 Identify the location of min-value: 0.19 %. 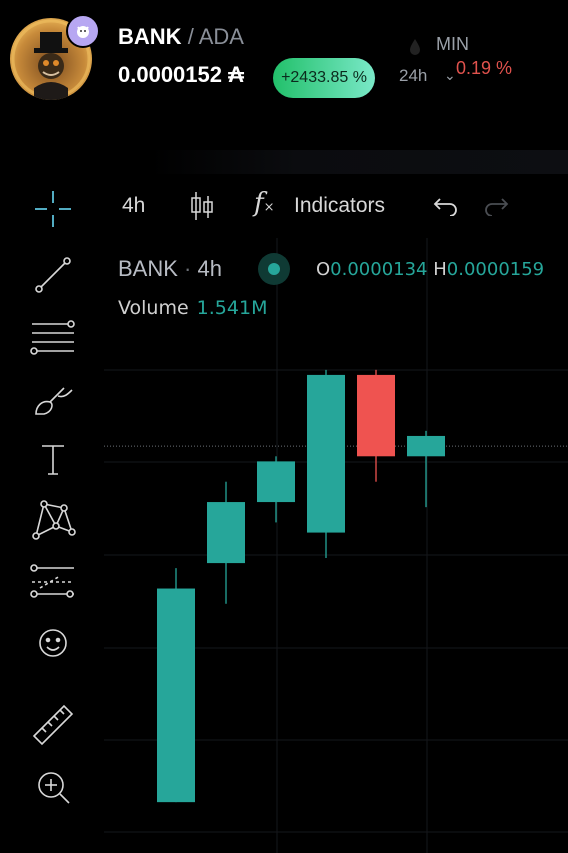
(484, 68).